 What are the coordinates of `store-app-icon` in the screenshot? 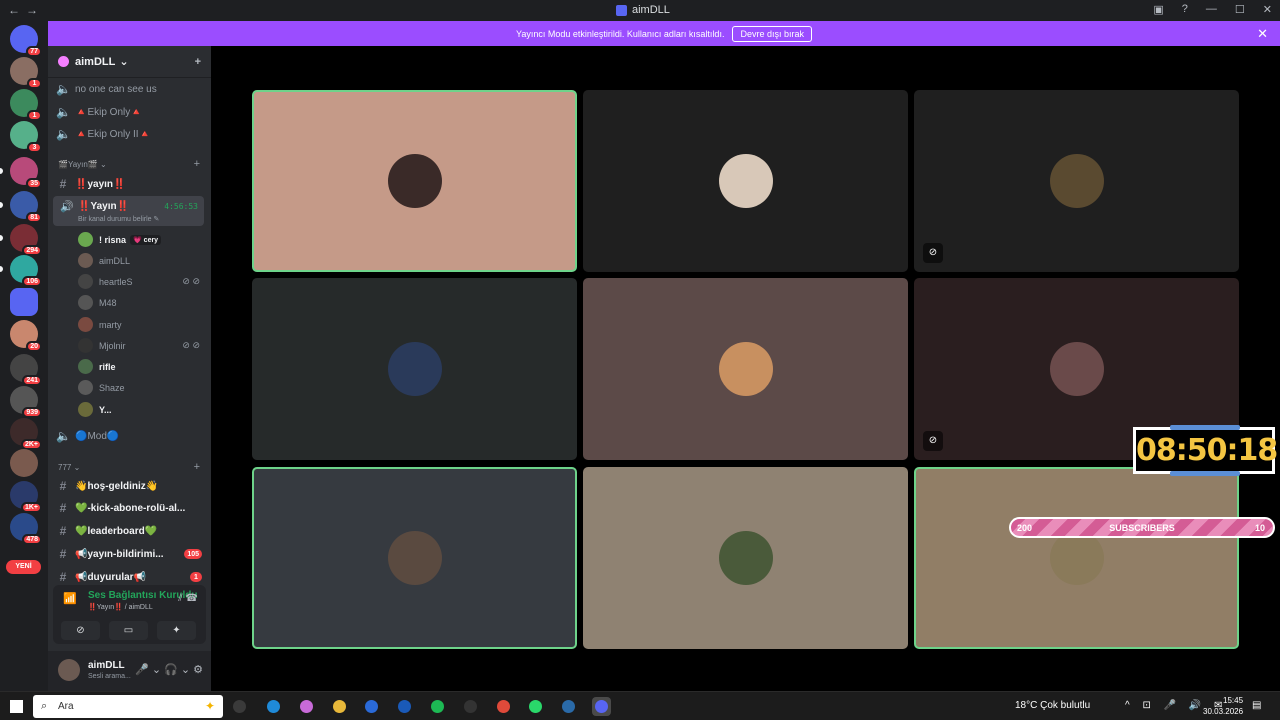 It's located at (371, 706).